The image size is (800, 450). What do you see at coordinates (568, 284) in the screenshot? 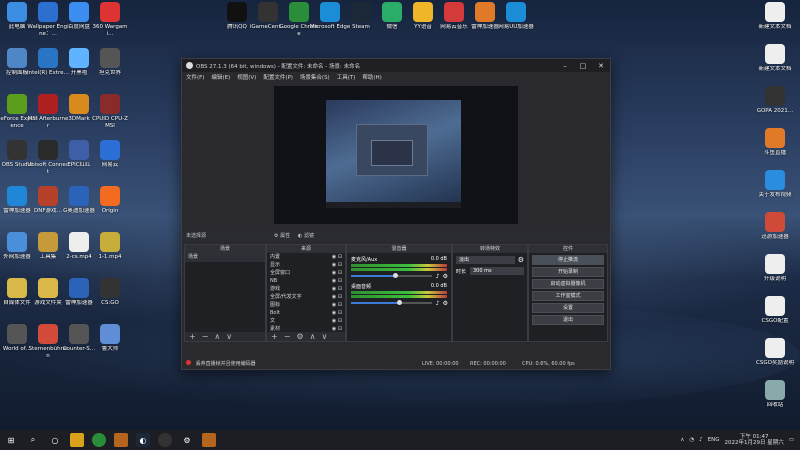
I see `control-button: 启动虚拟摄像机` at bounding box center [568, 284].